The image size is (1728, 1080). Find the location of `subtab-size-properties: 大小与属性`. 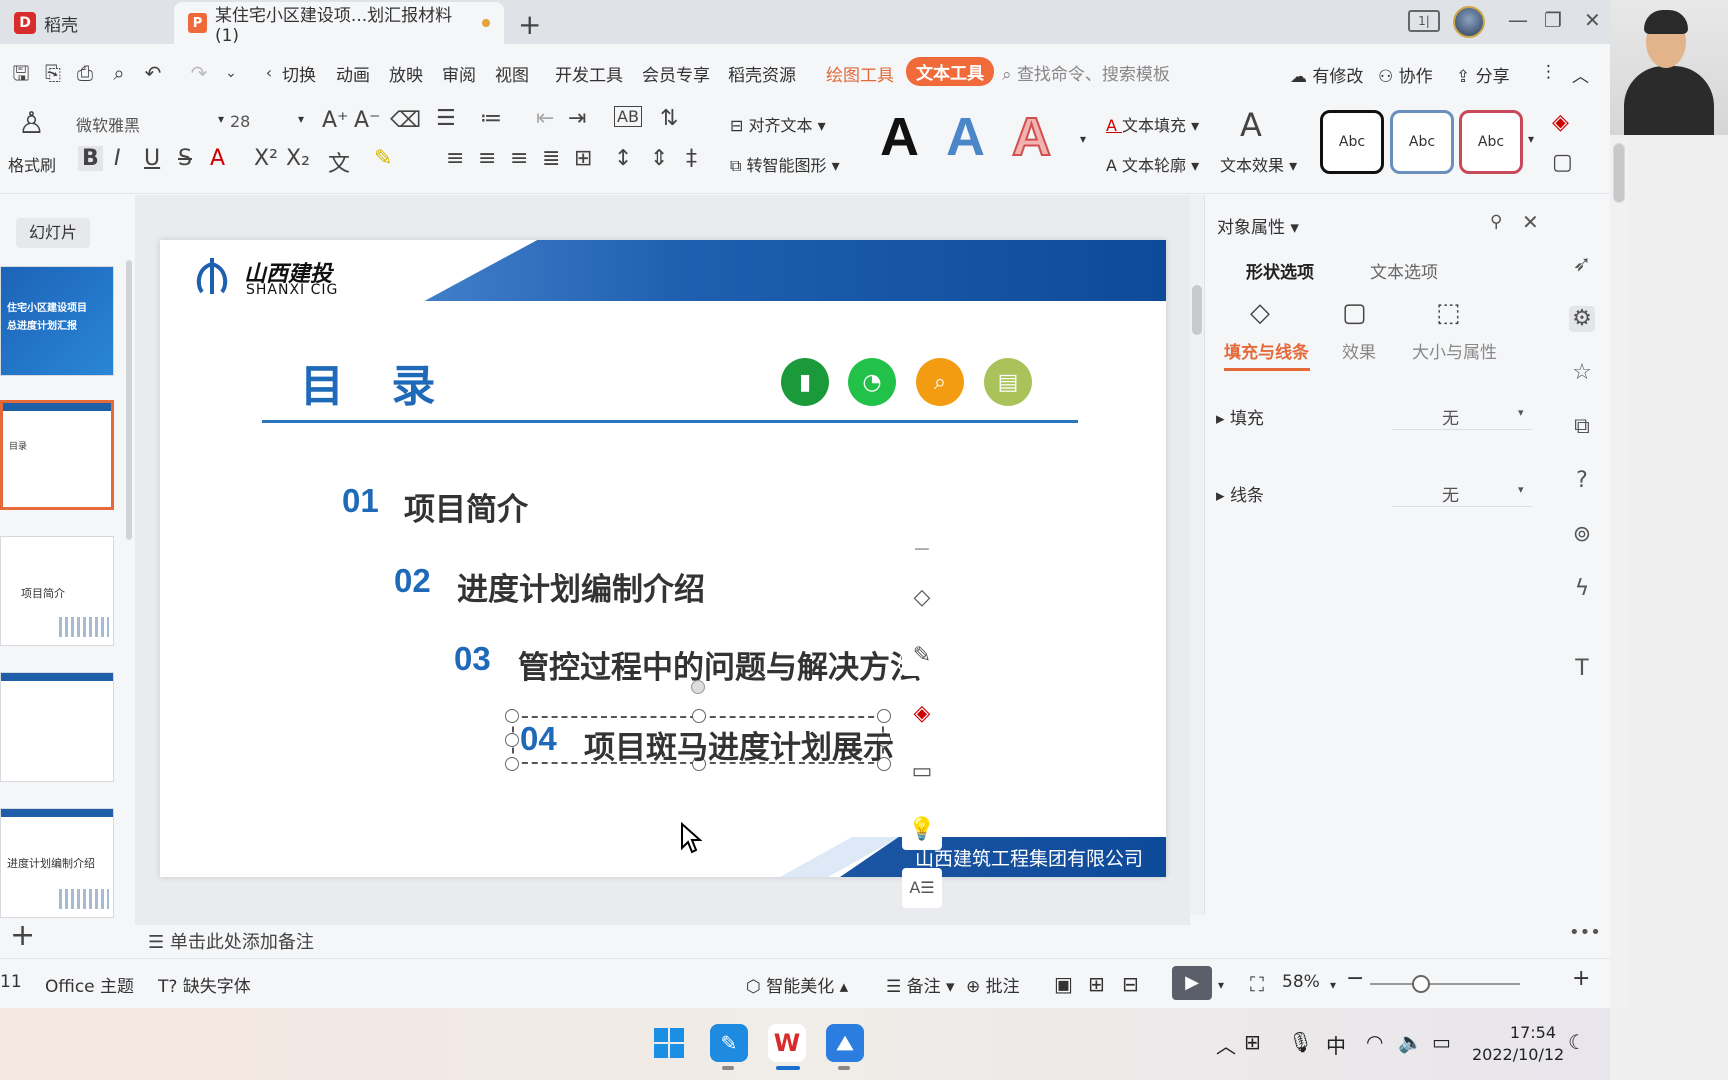

subtab-size-properties: 大小与属性 is located at coordinates (1454, 350).